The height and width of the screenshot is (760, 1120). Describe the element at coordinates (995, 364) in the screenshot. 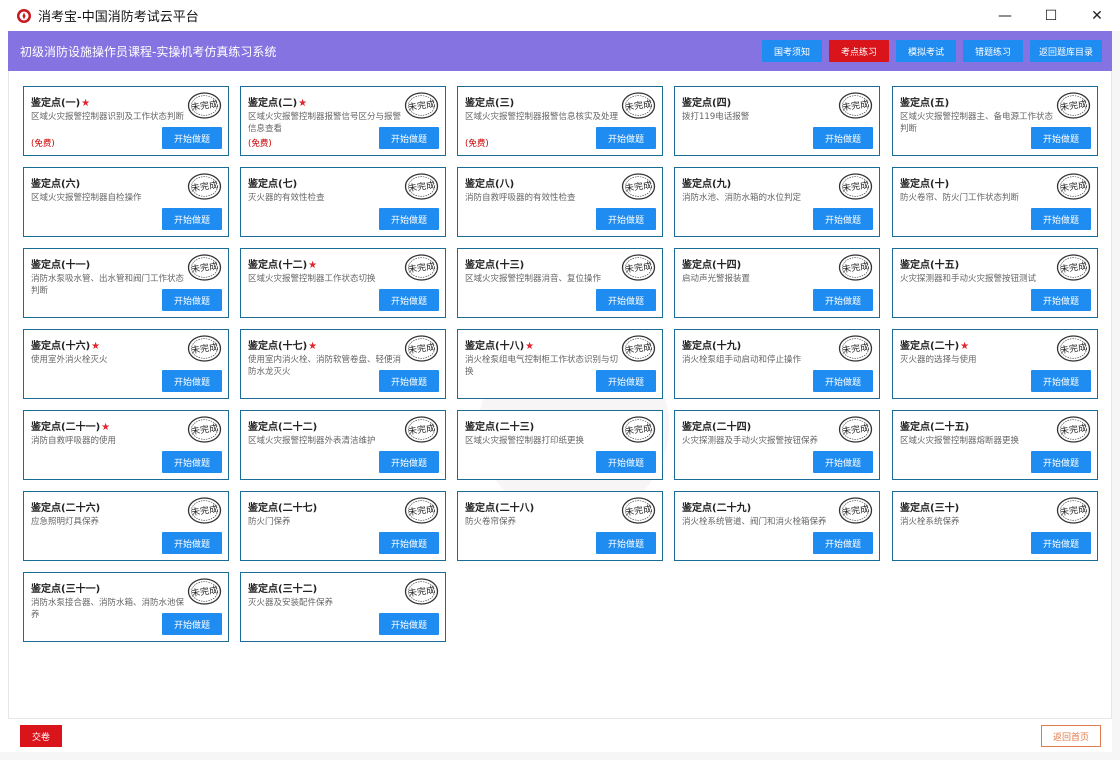

I see `practice-point-card: 鉴定点(二十)★ 灭火器的选择与使用 未完成 开始做题` at that location.